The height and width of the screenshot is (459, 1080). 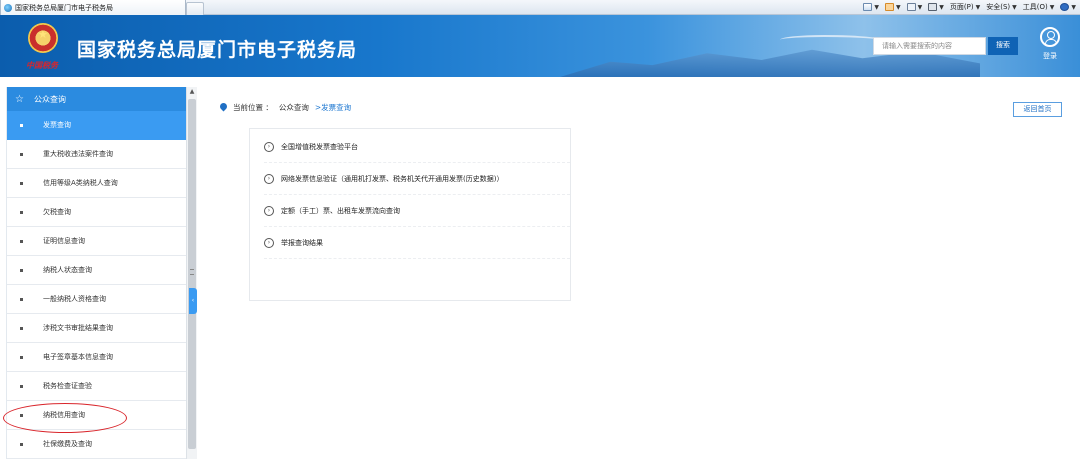 What do you see at coordinates (49, 99) in the screenshot?
I see `sidebar-heading-label: 公众查询` at bounding box center [49, 99].